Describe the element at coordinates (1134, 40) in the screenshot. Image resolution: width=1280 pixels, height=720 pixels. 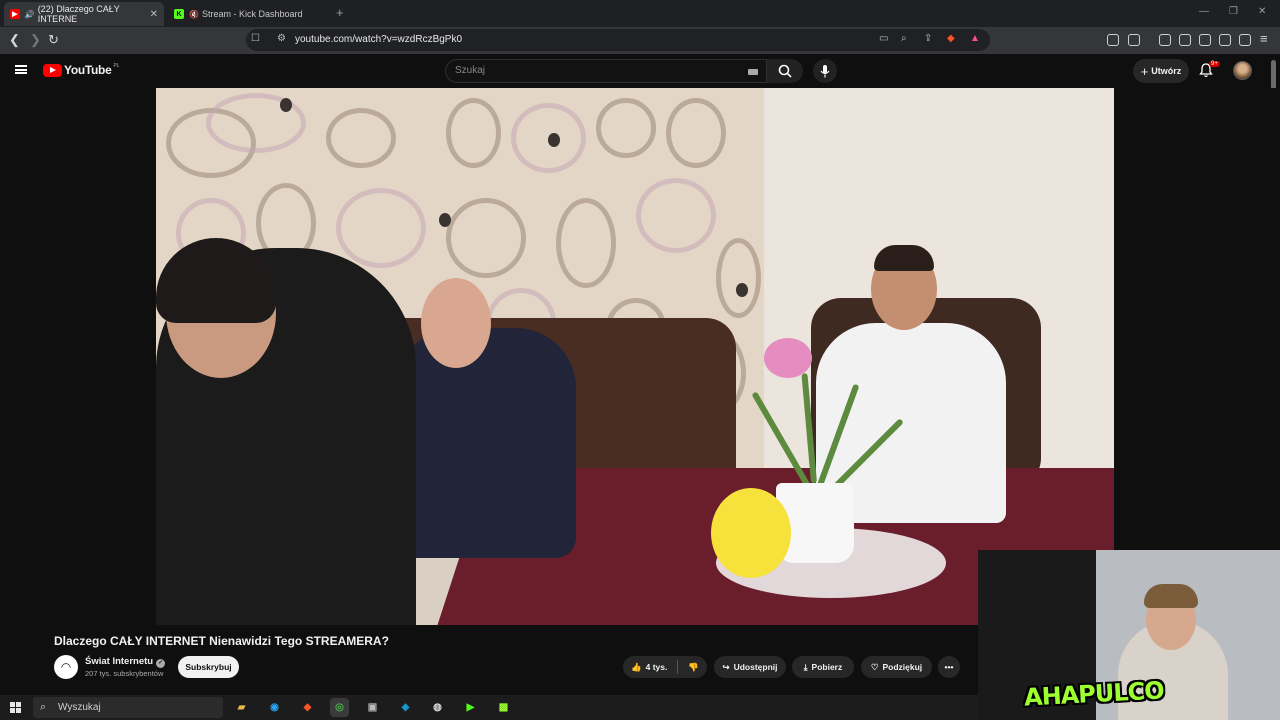
I see `screenshot-icon` at that location.